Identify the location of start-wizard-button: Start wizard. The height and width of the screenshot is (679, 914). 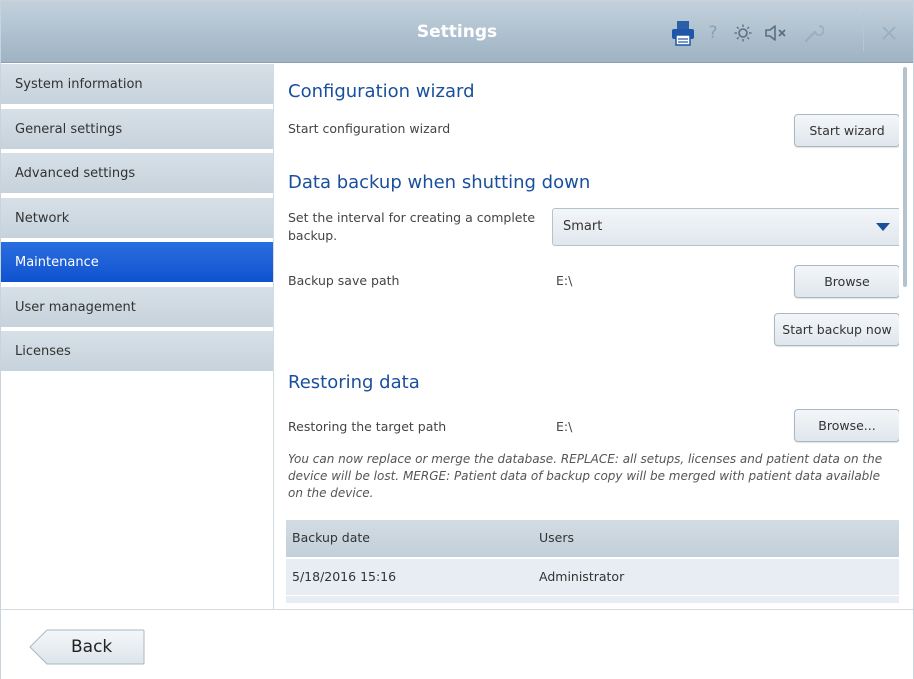
(846, 130).